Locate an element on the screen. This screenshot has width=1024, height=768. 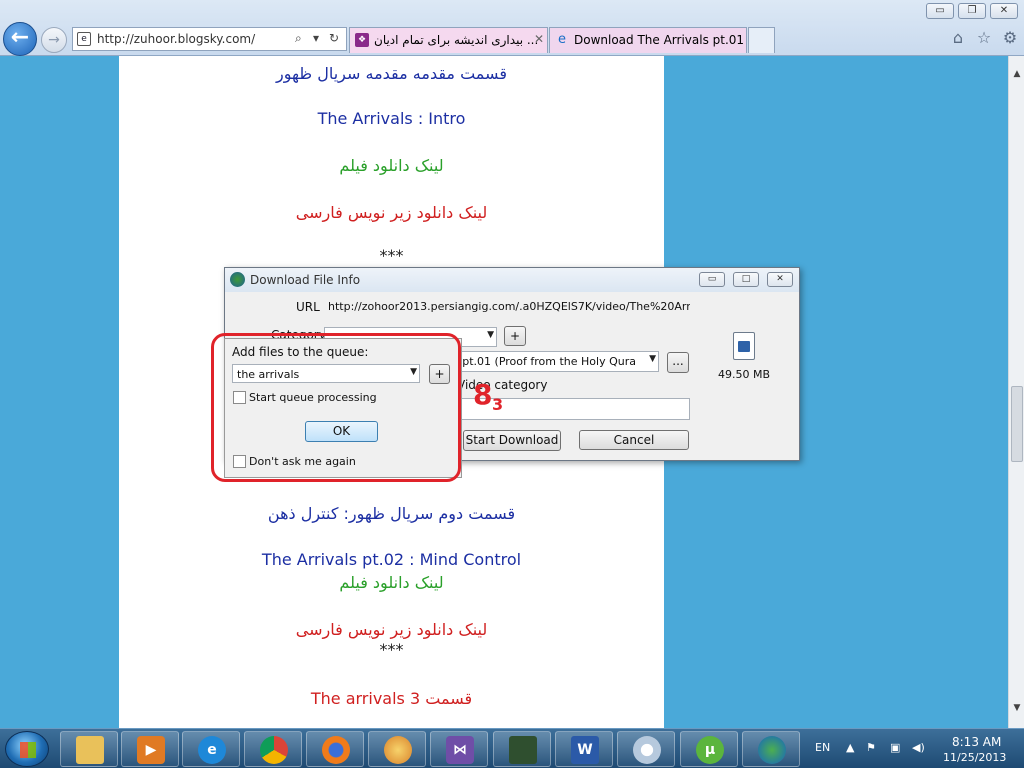
scrollbar-thumb is located at coordinates (1017, 424).